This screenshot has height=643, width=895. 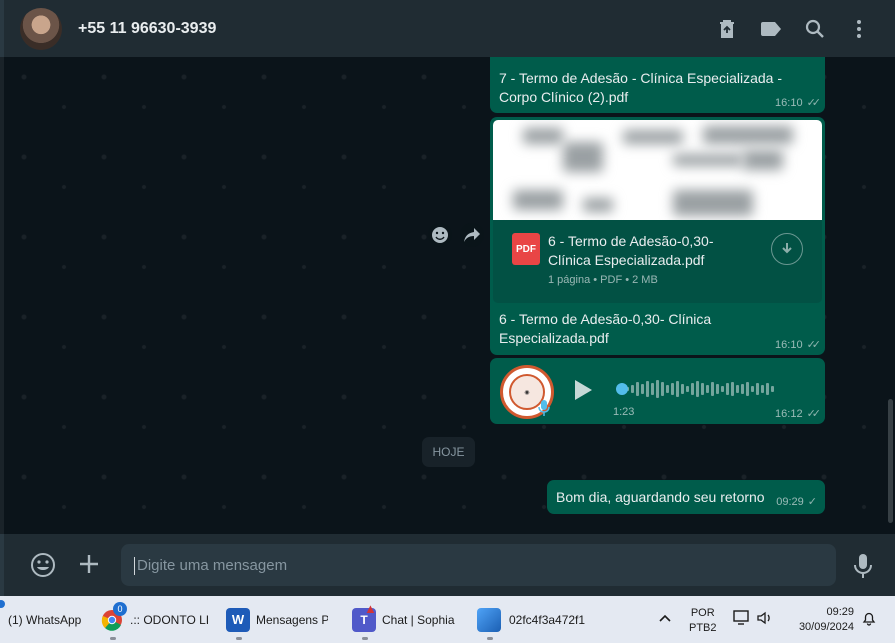 I want to click on taskbar-label: .:: ODONTO LI, so click(x=170, y=619).